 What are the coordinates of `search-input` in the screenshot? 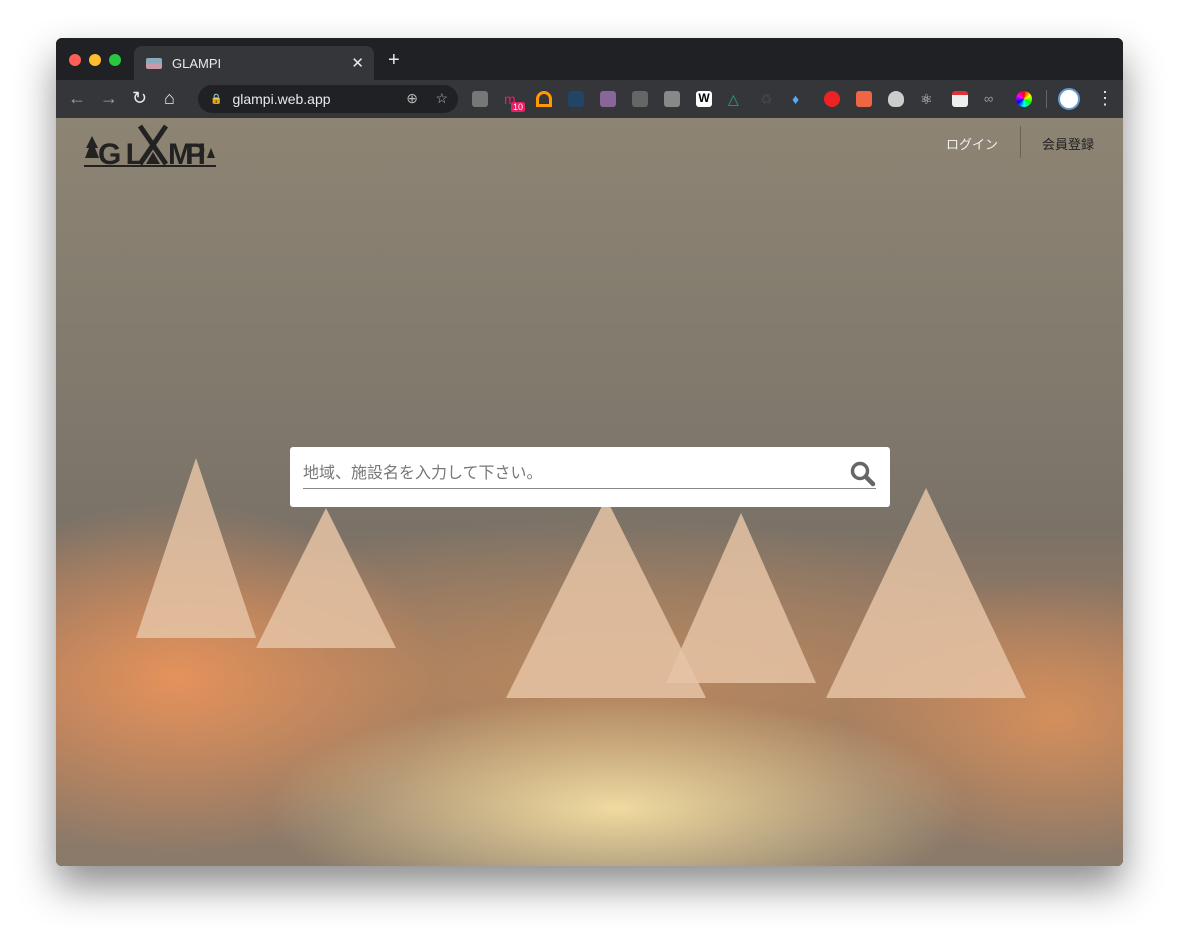 It's located at (589, 473).